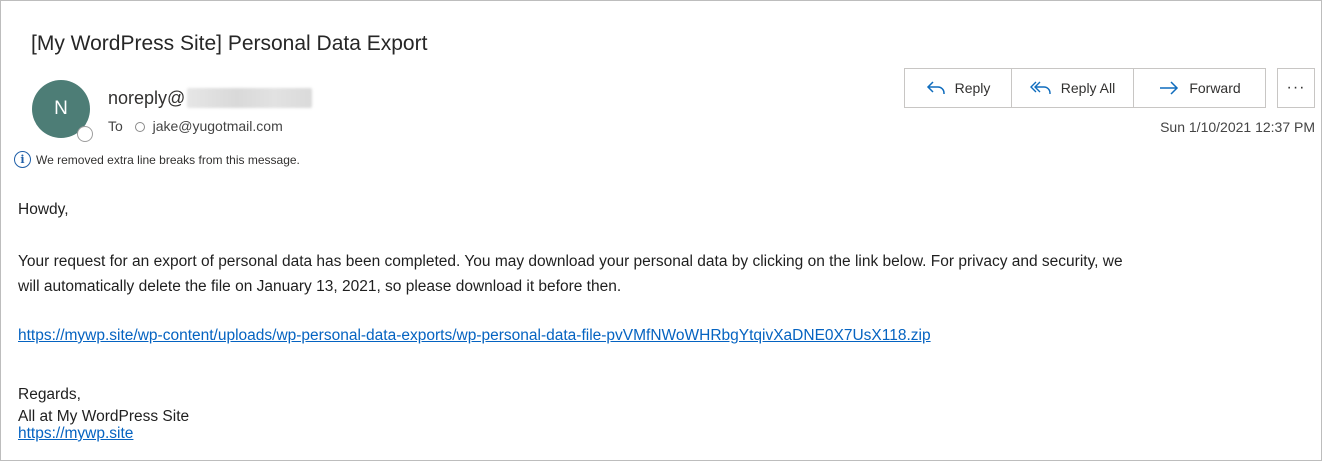 The height and width of the screenshot is (461, 1322). I want to click on sender-line: noreply@, so click(210, 98).